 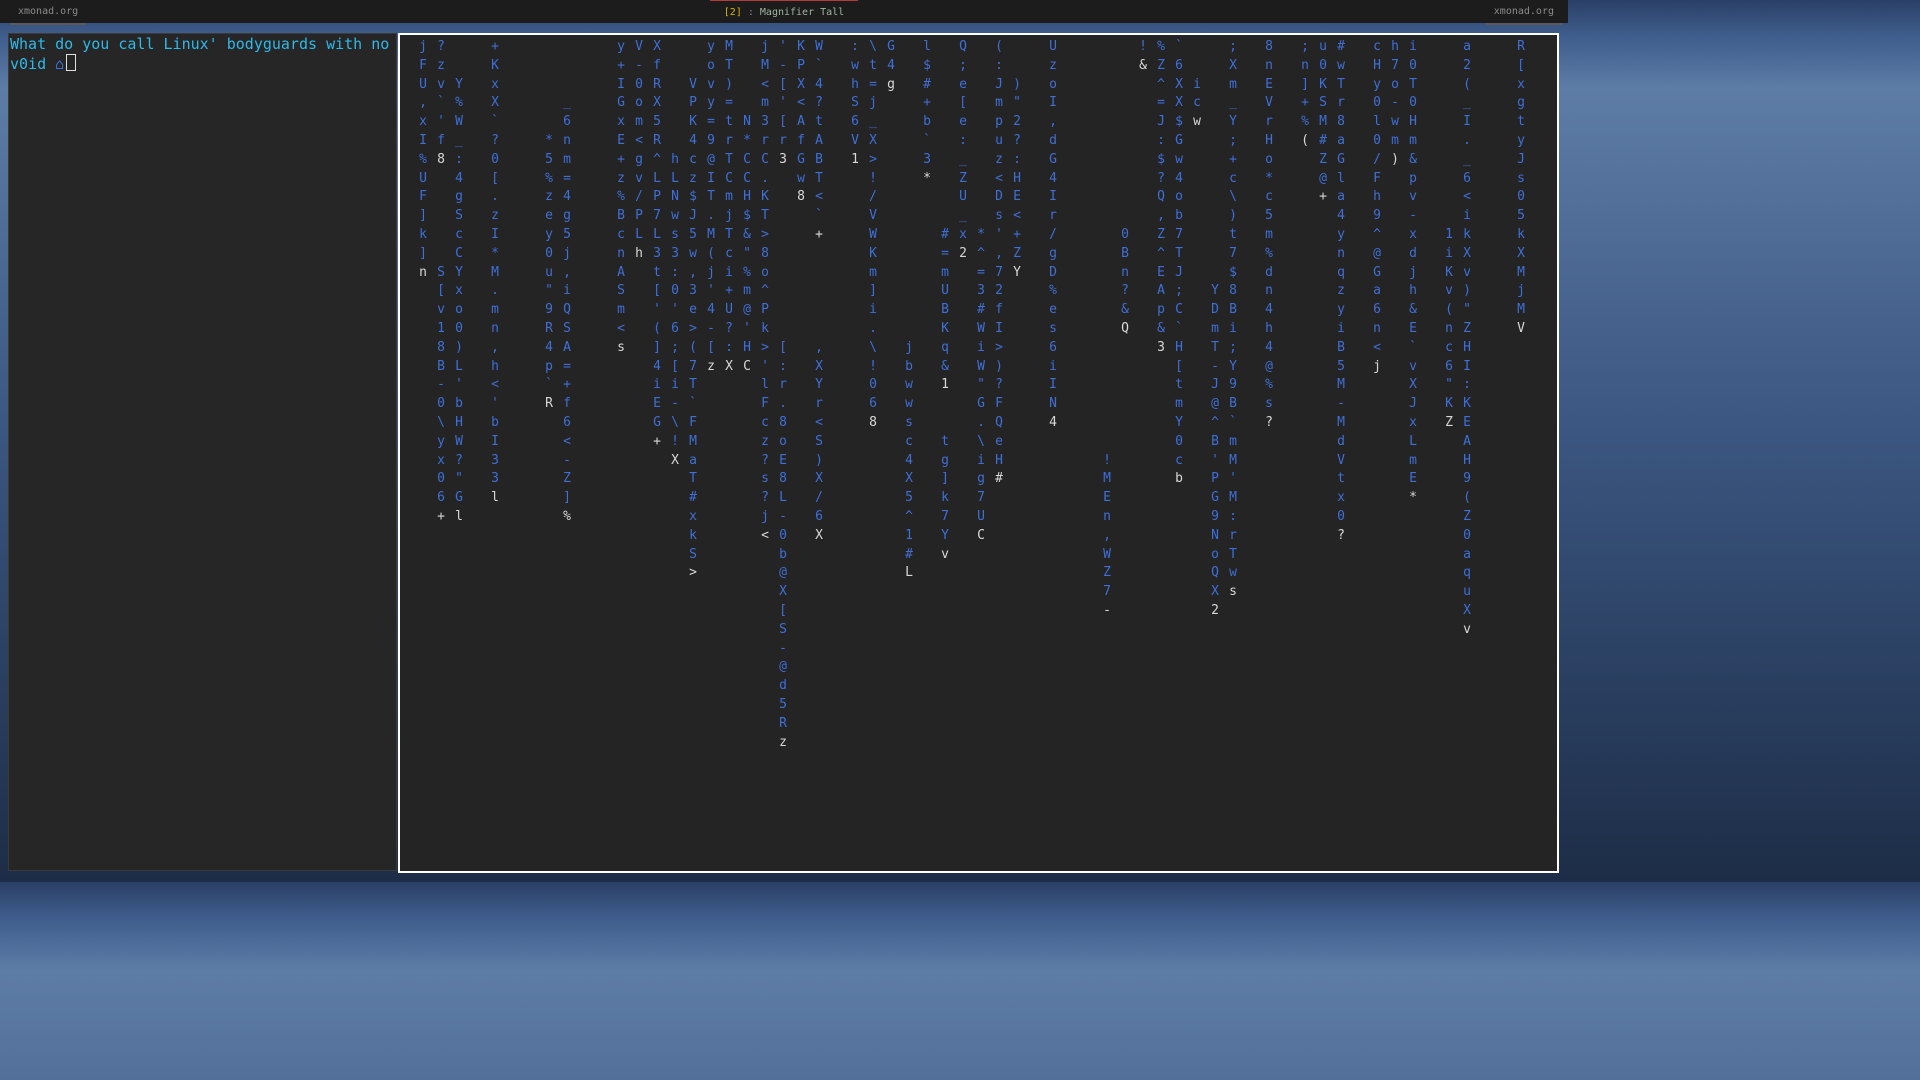 I want to click on rain-char: A, so click(x=567, y=347).